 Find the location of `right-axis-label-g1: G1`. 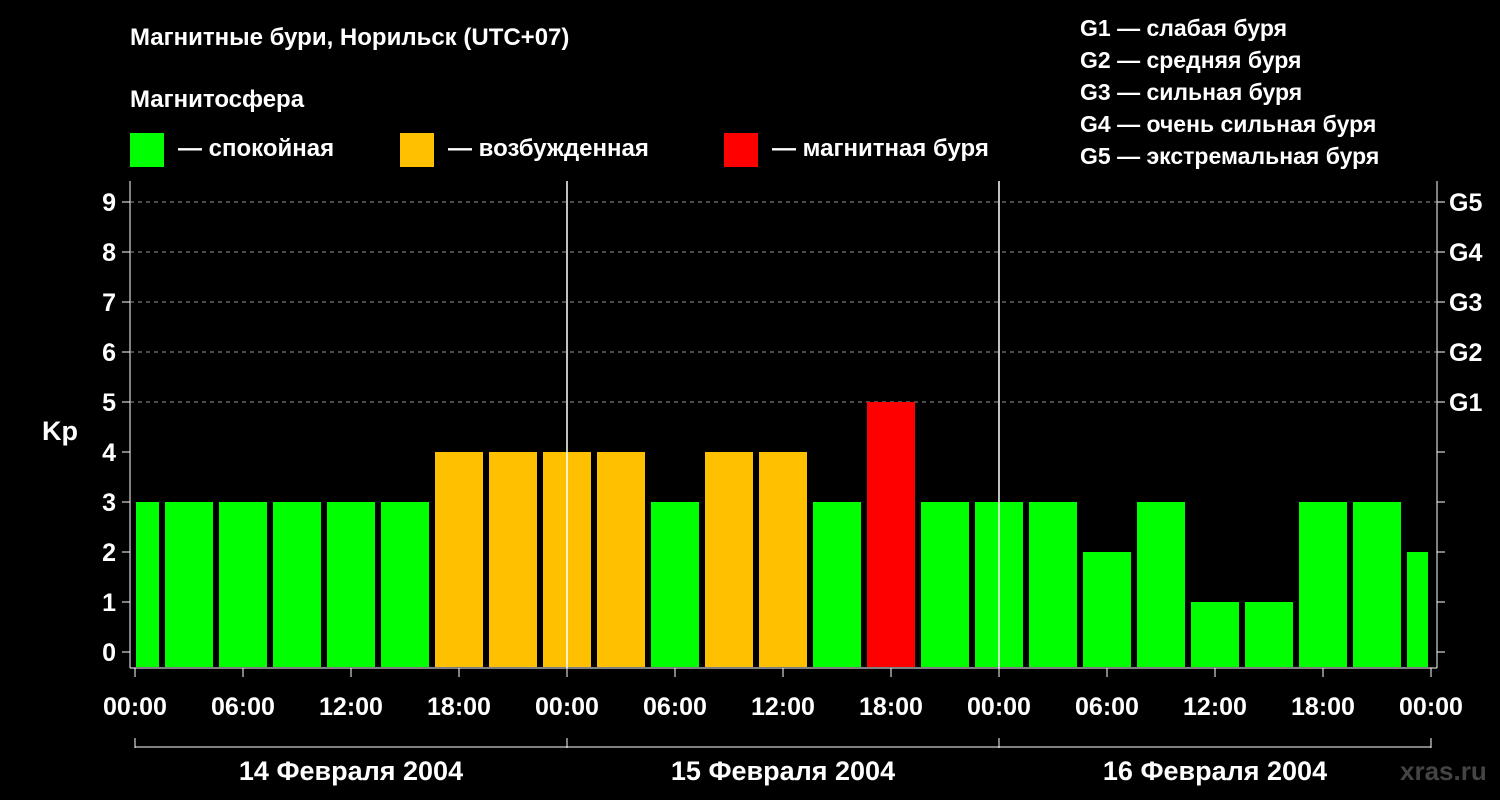

right-axis-label-g1: G1 is located at coordinates (1465, 403).